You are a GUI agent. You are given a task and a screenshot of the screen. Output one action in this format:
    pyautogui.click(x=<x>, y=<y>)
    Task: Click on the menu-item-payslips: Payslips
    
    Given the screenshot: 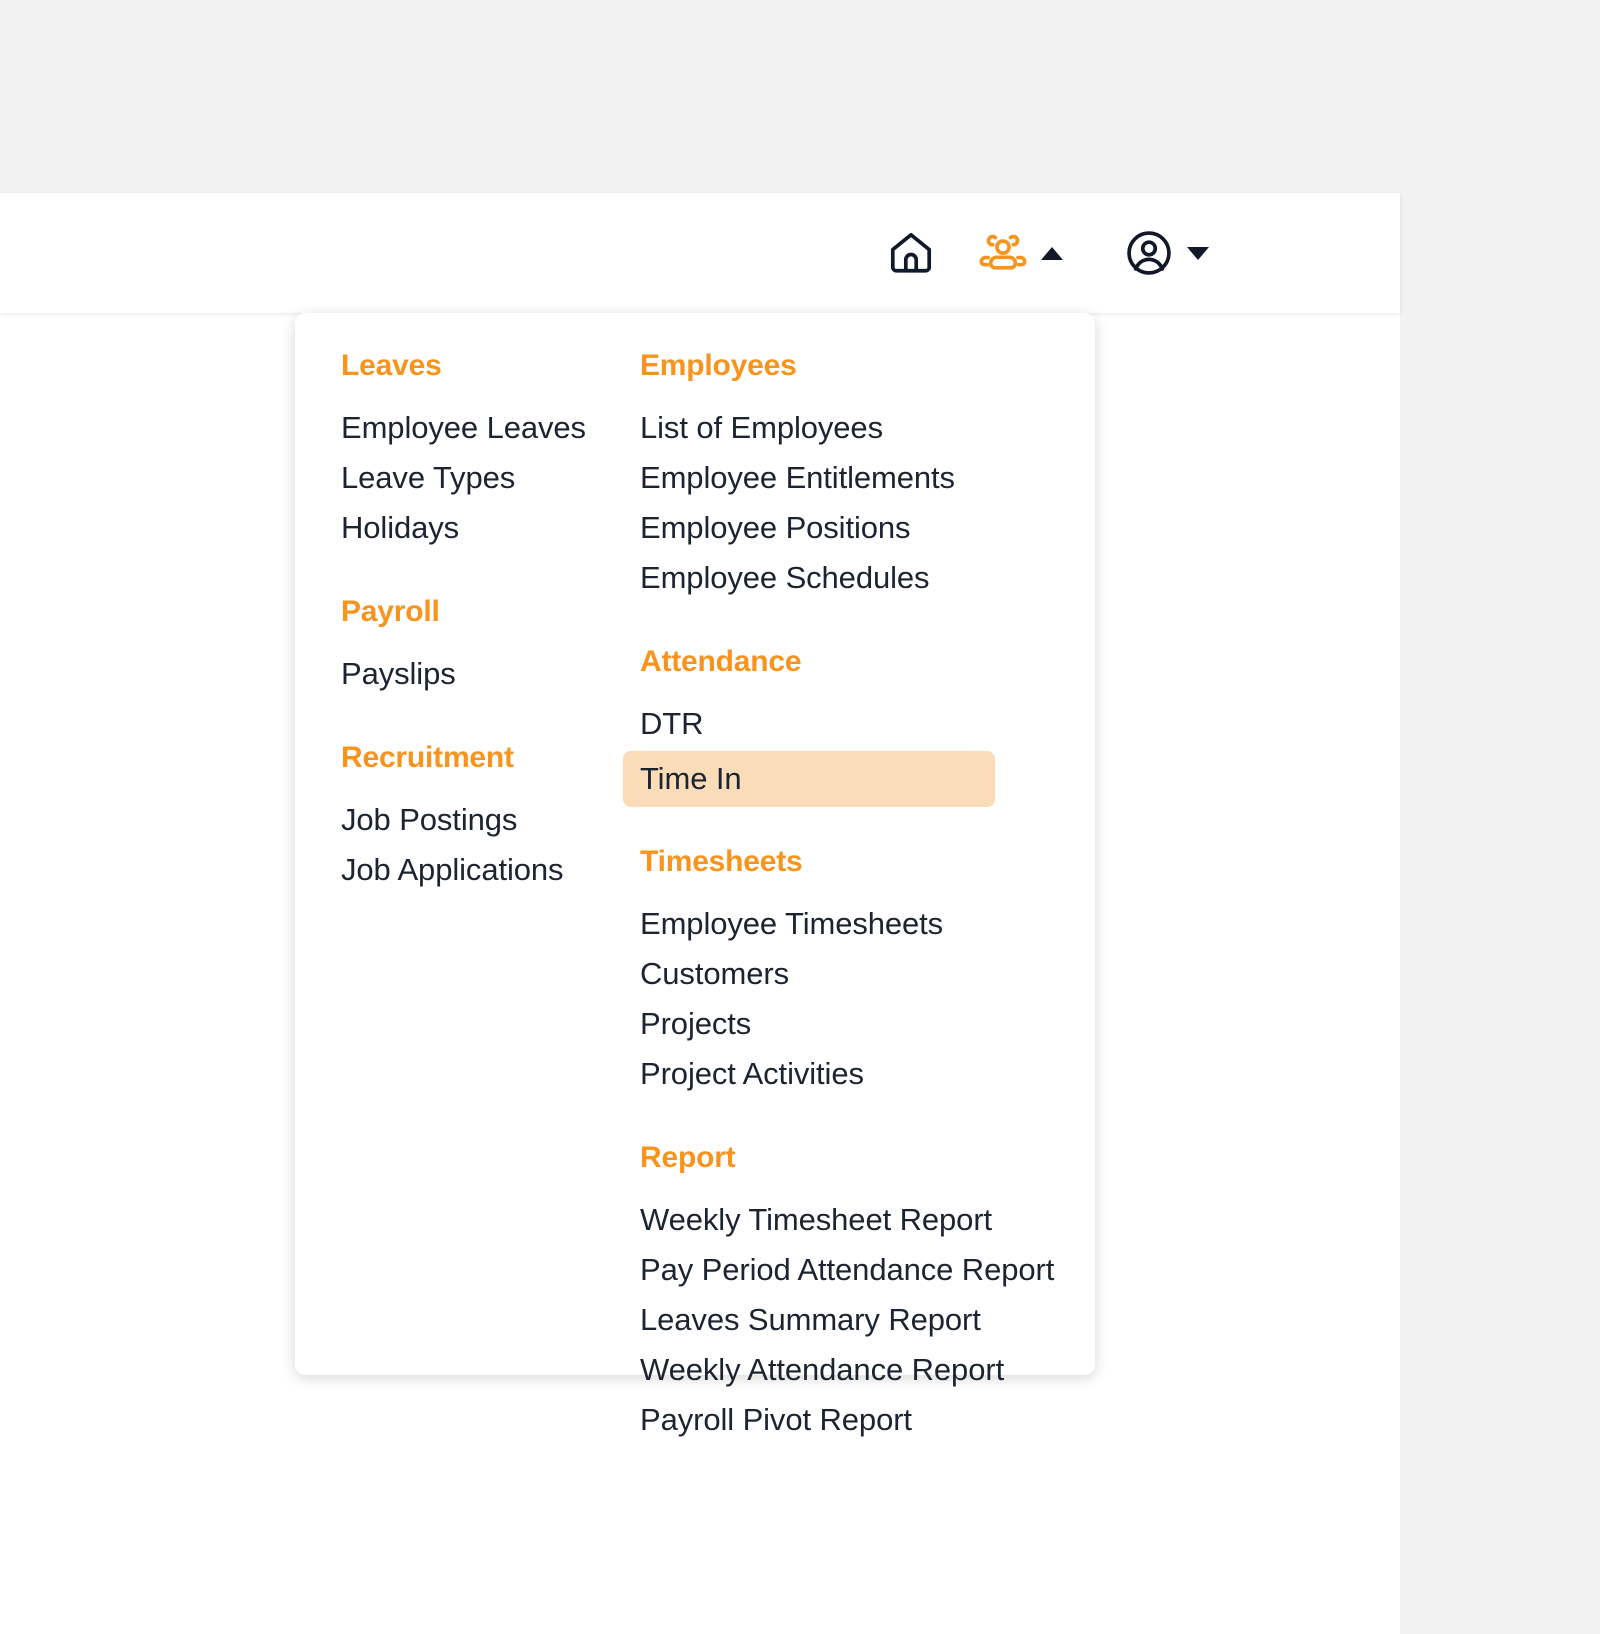 What is the action you would take?
    pyautogui.click(x=468, y=674)
    